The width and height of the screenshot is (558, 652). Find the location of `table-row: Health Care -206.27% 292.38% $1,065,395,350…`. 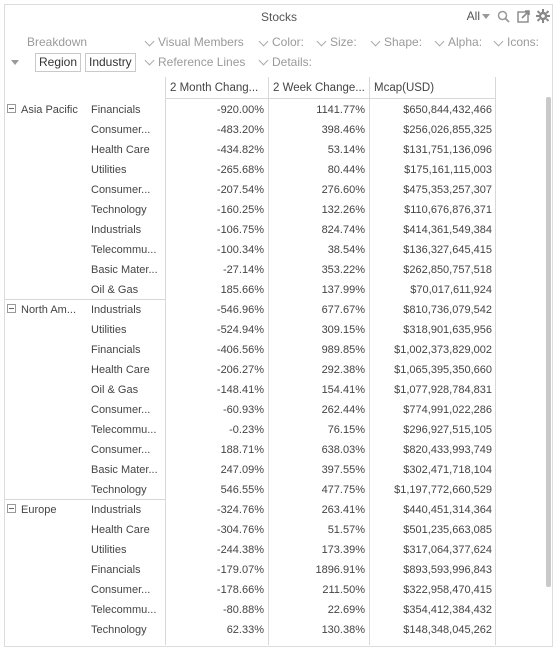

table-row: Health Care -206.27% 292.38% $1,065,395,350… is located at coordinates (250, 370).